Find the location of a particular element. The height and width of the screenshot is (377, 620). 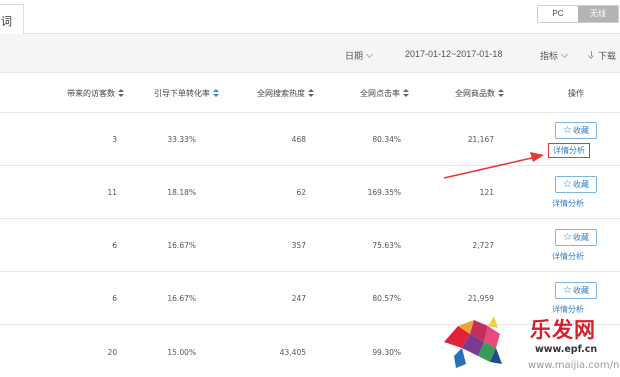

tab-label: 词 is located at coordinates (6, 22).